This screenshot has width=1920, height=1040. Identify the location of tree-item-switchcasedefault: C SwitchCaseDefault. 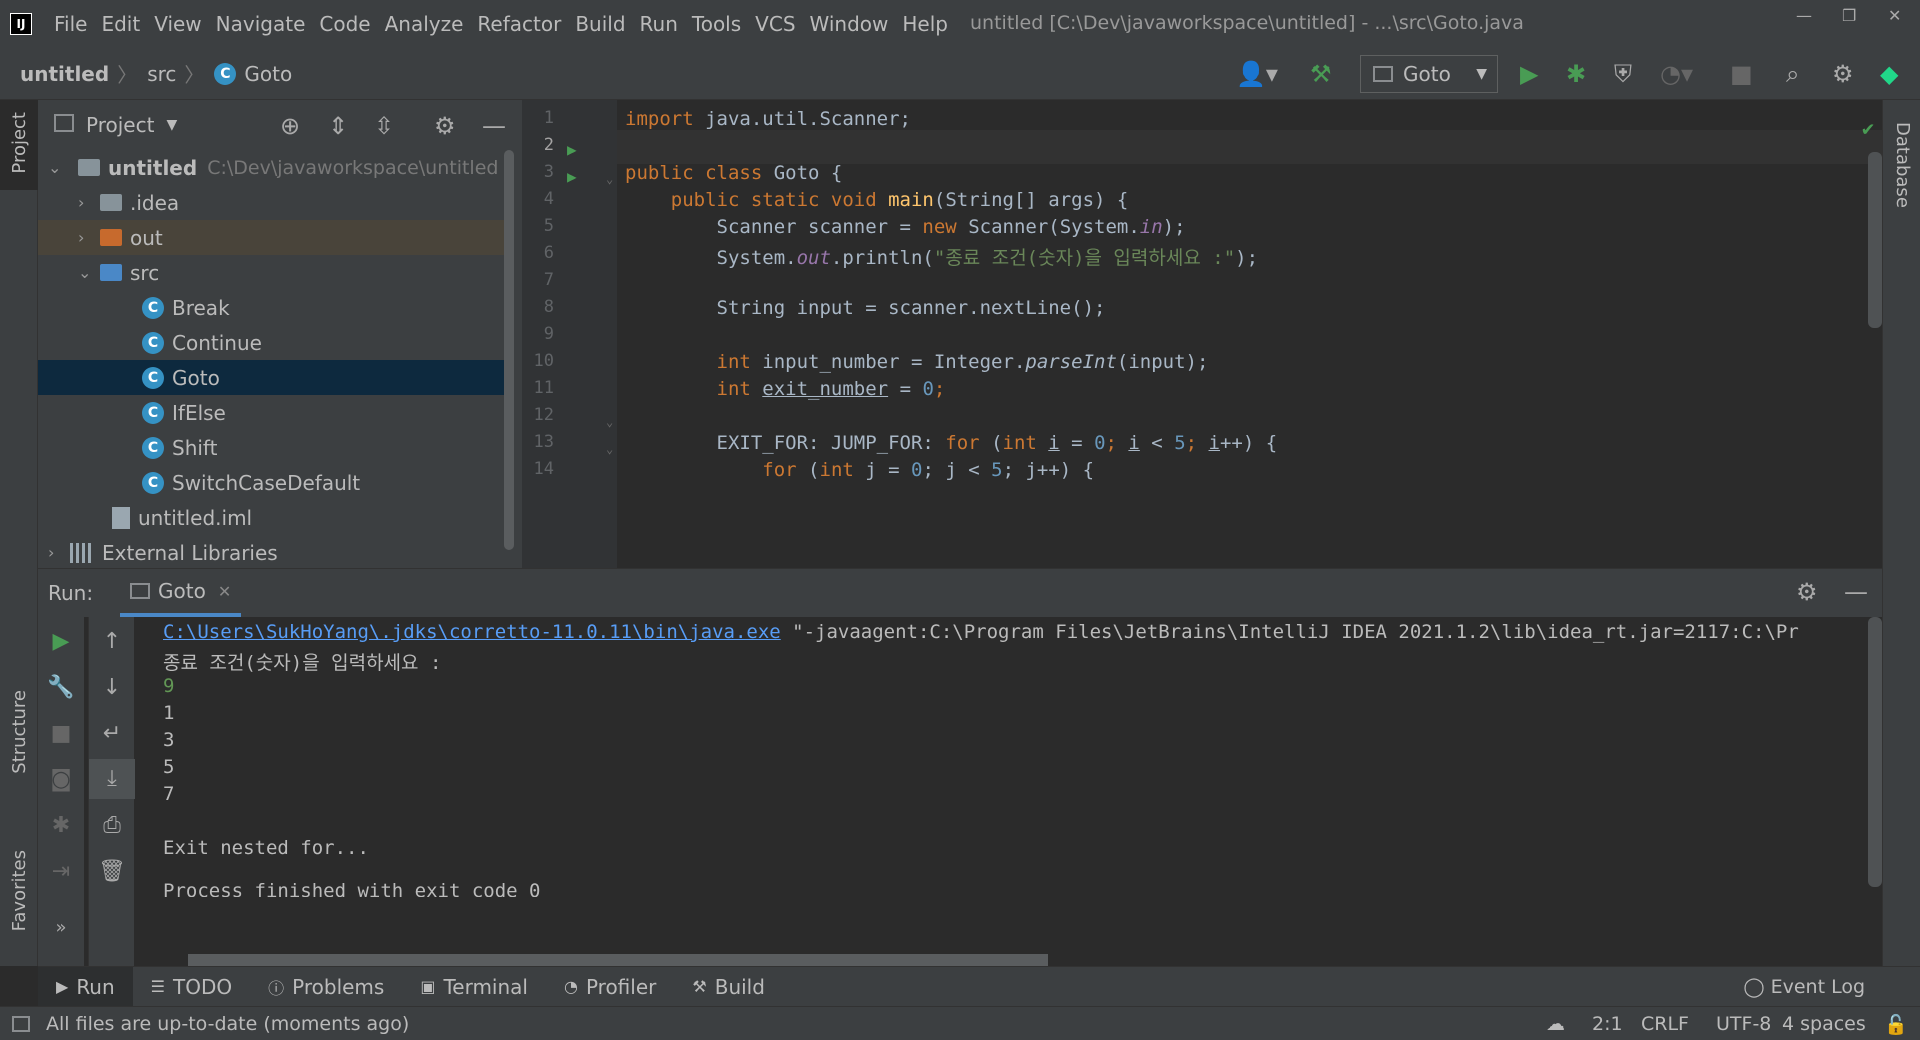
(274, 482).